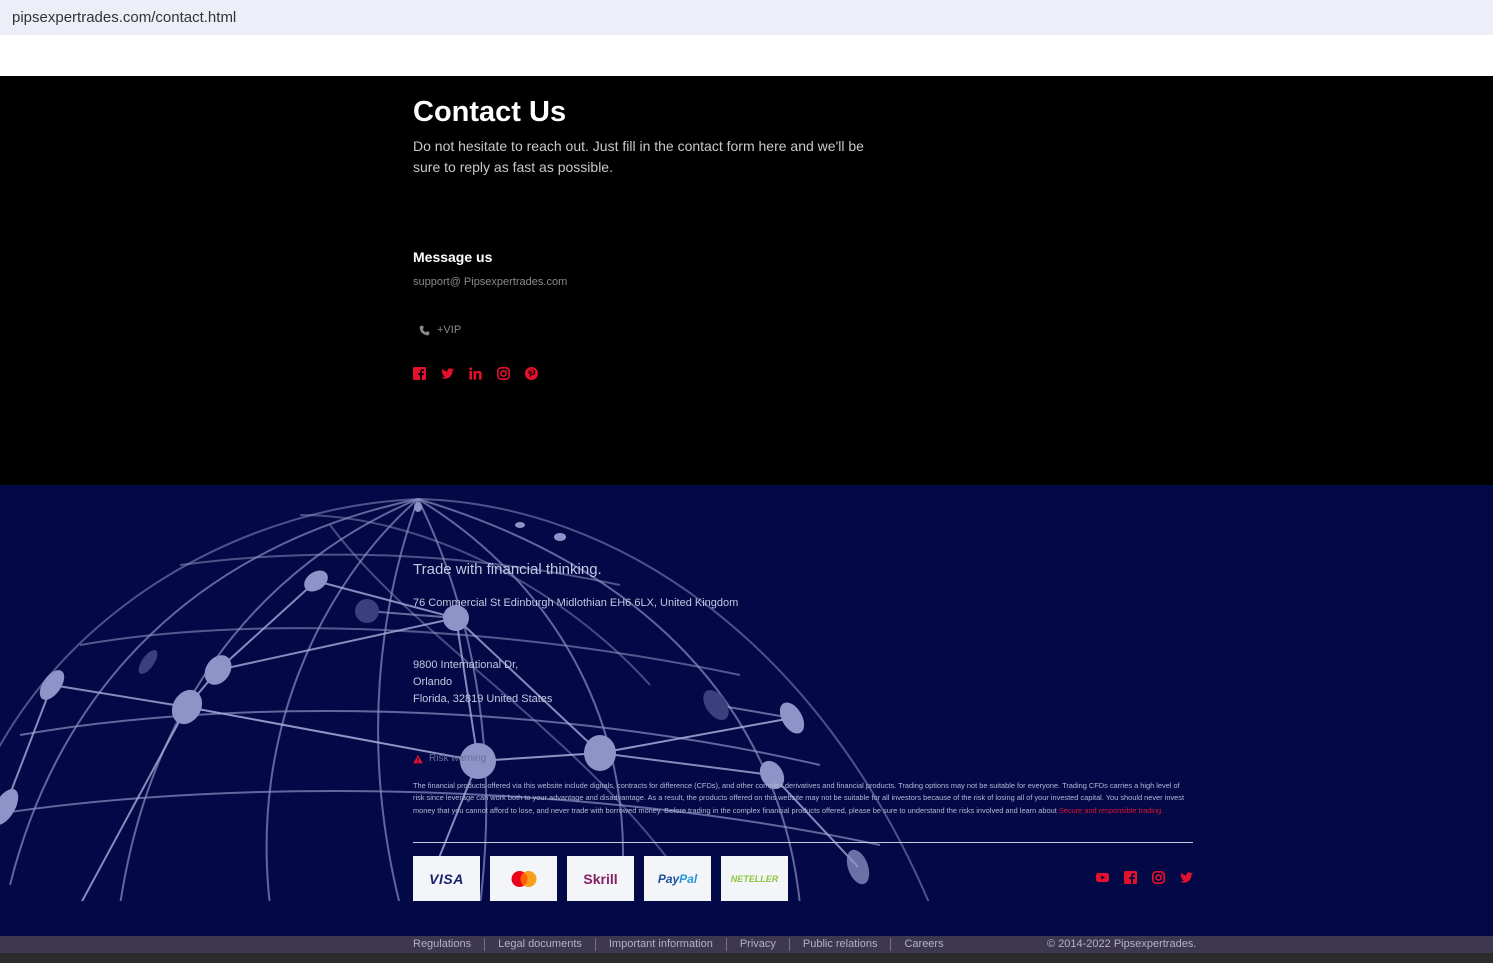 The height and width of the screenshot is (963, 1493). Describe the element at coordinates (839, 944) in the screenshot. I see `public-relations-link: Public relations` at that location.